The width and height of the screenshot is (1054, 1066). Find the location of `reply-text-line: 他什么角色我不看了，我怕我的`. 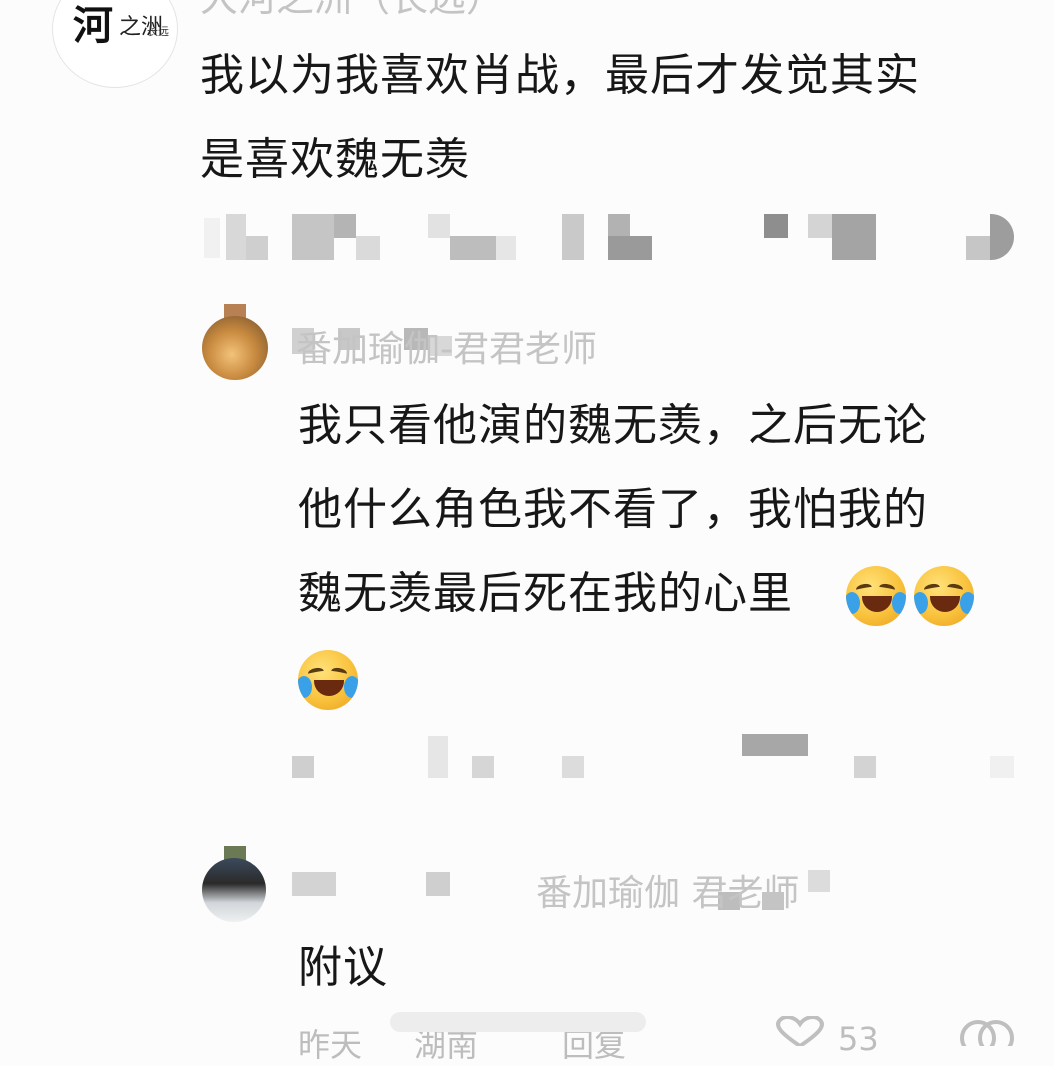

reply-text-line: 他什么角色我不看了，我怕我的 is located at coordinates (613, 509).